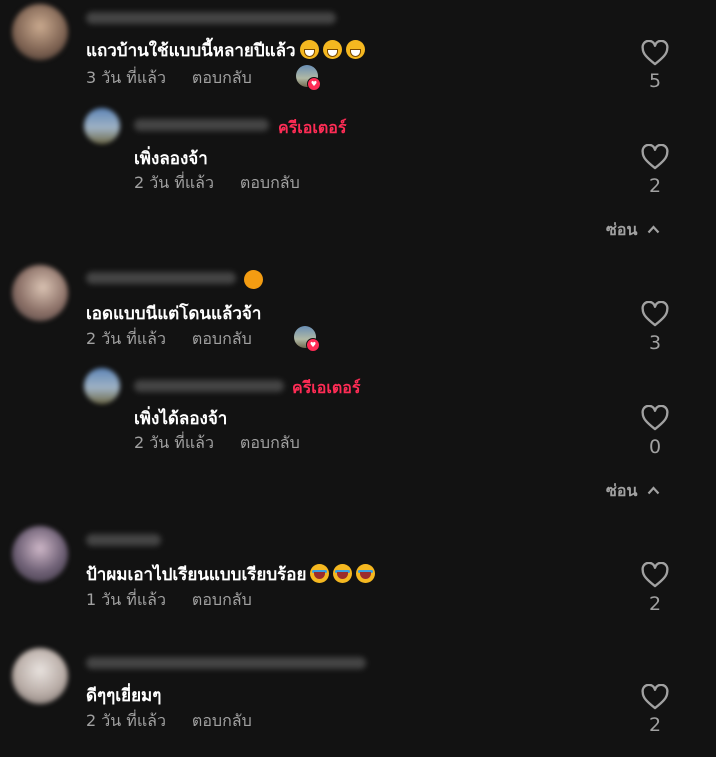 Image resolution: width=716 pixels, height=757 pixels. I want to click on comment-time: 3 วัน ที่แล้ว, so click(126, 77).